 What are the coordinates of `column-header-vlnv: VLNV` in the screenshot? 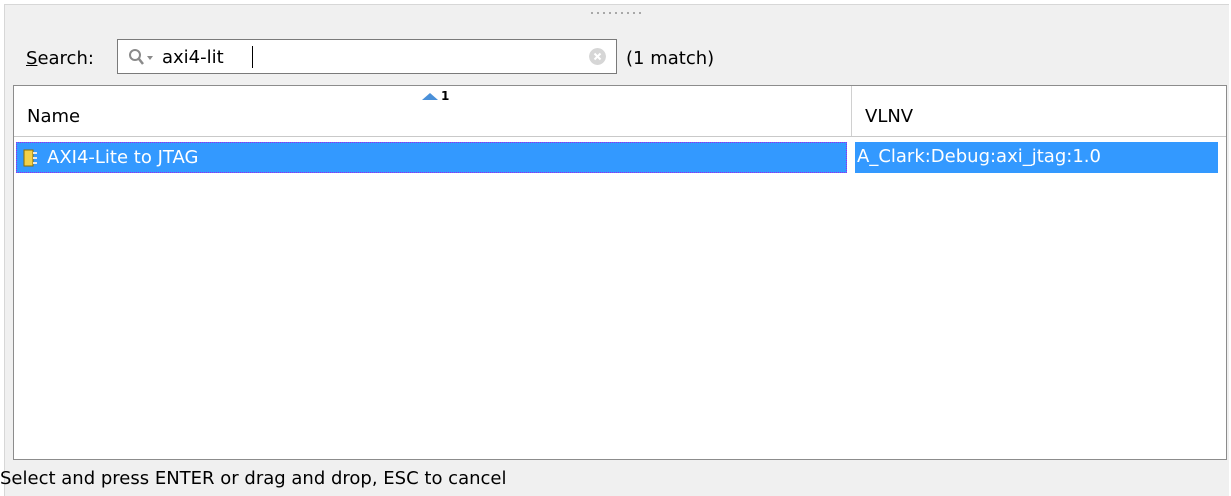 It's located at (1039, 111).